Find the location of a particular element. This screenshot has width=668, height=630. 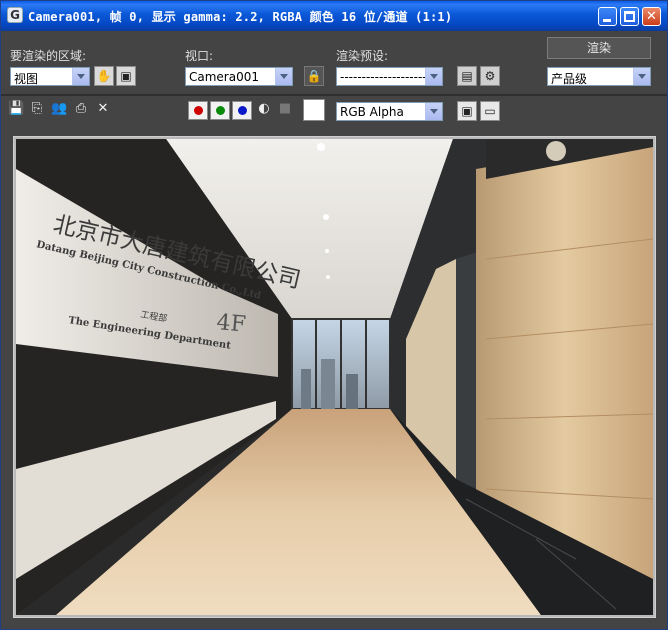

environment-button: ⚙ is located at coordinates (490, 76).